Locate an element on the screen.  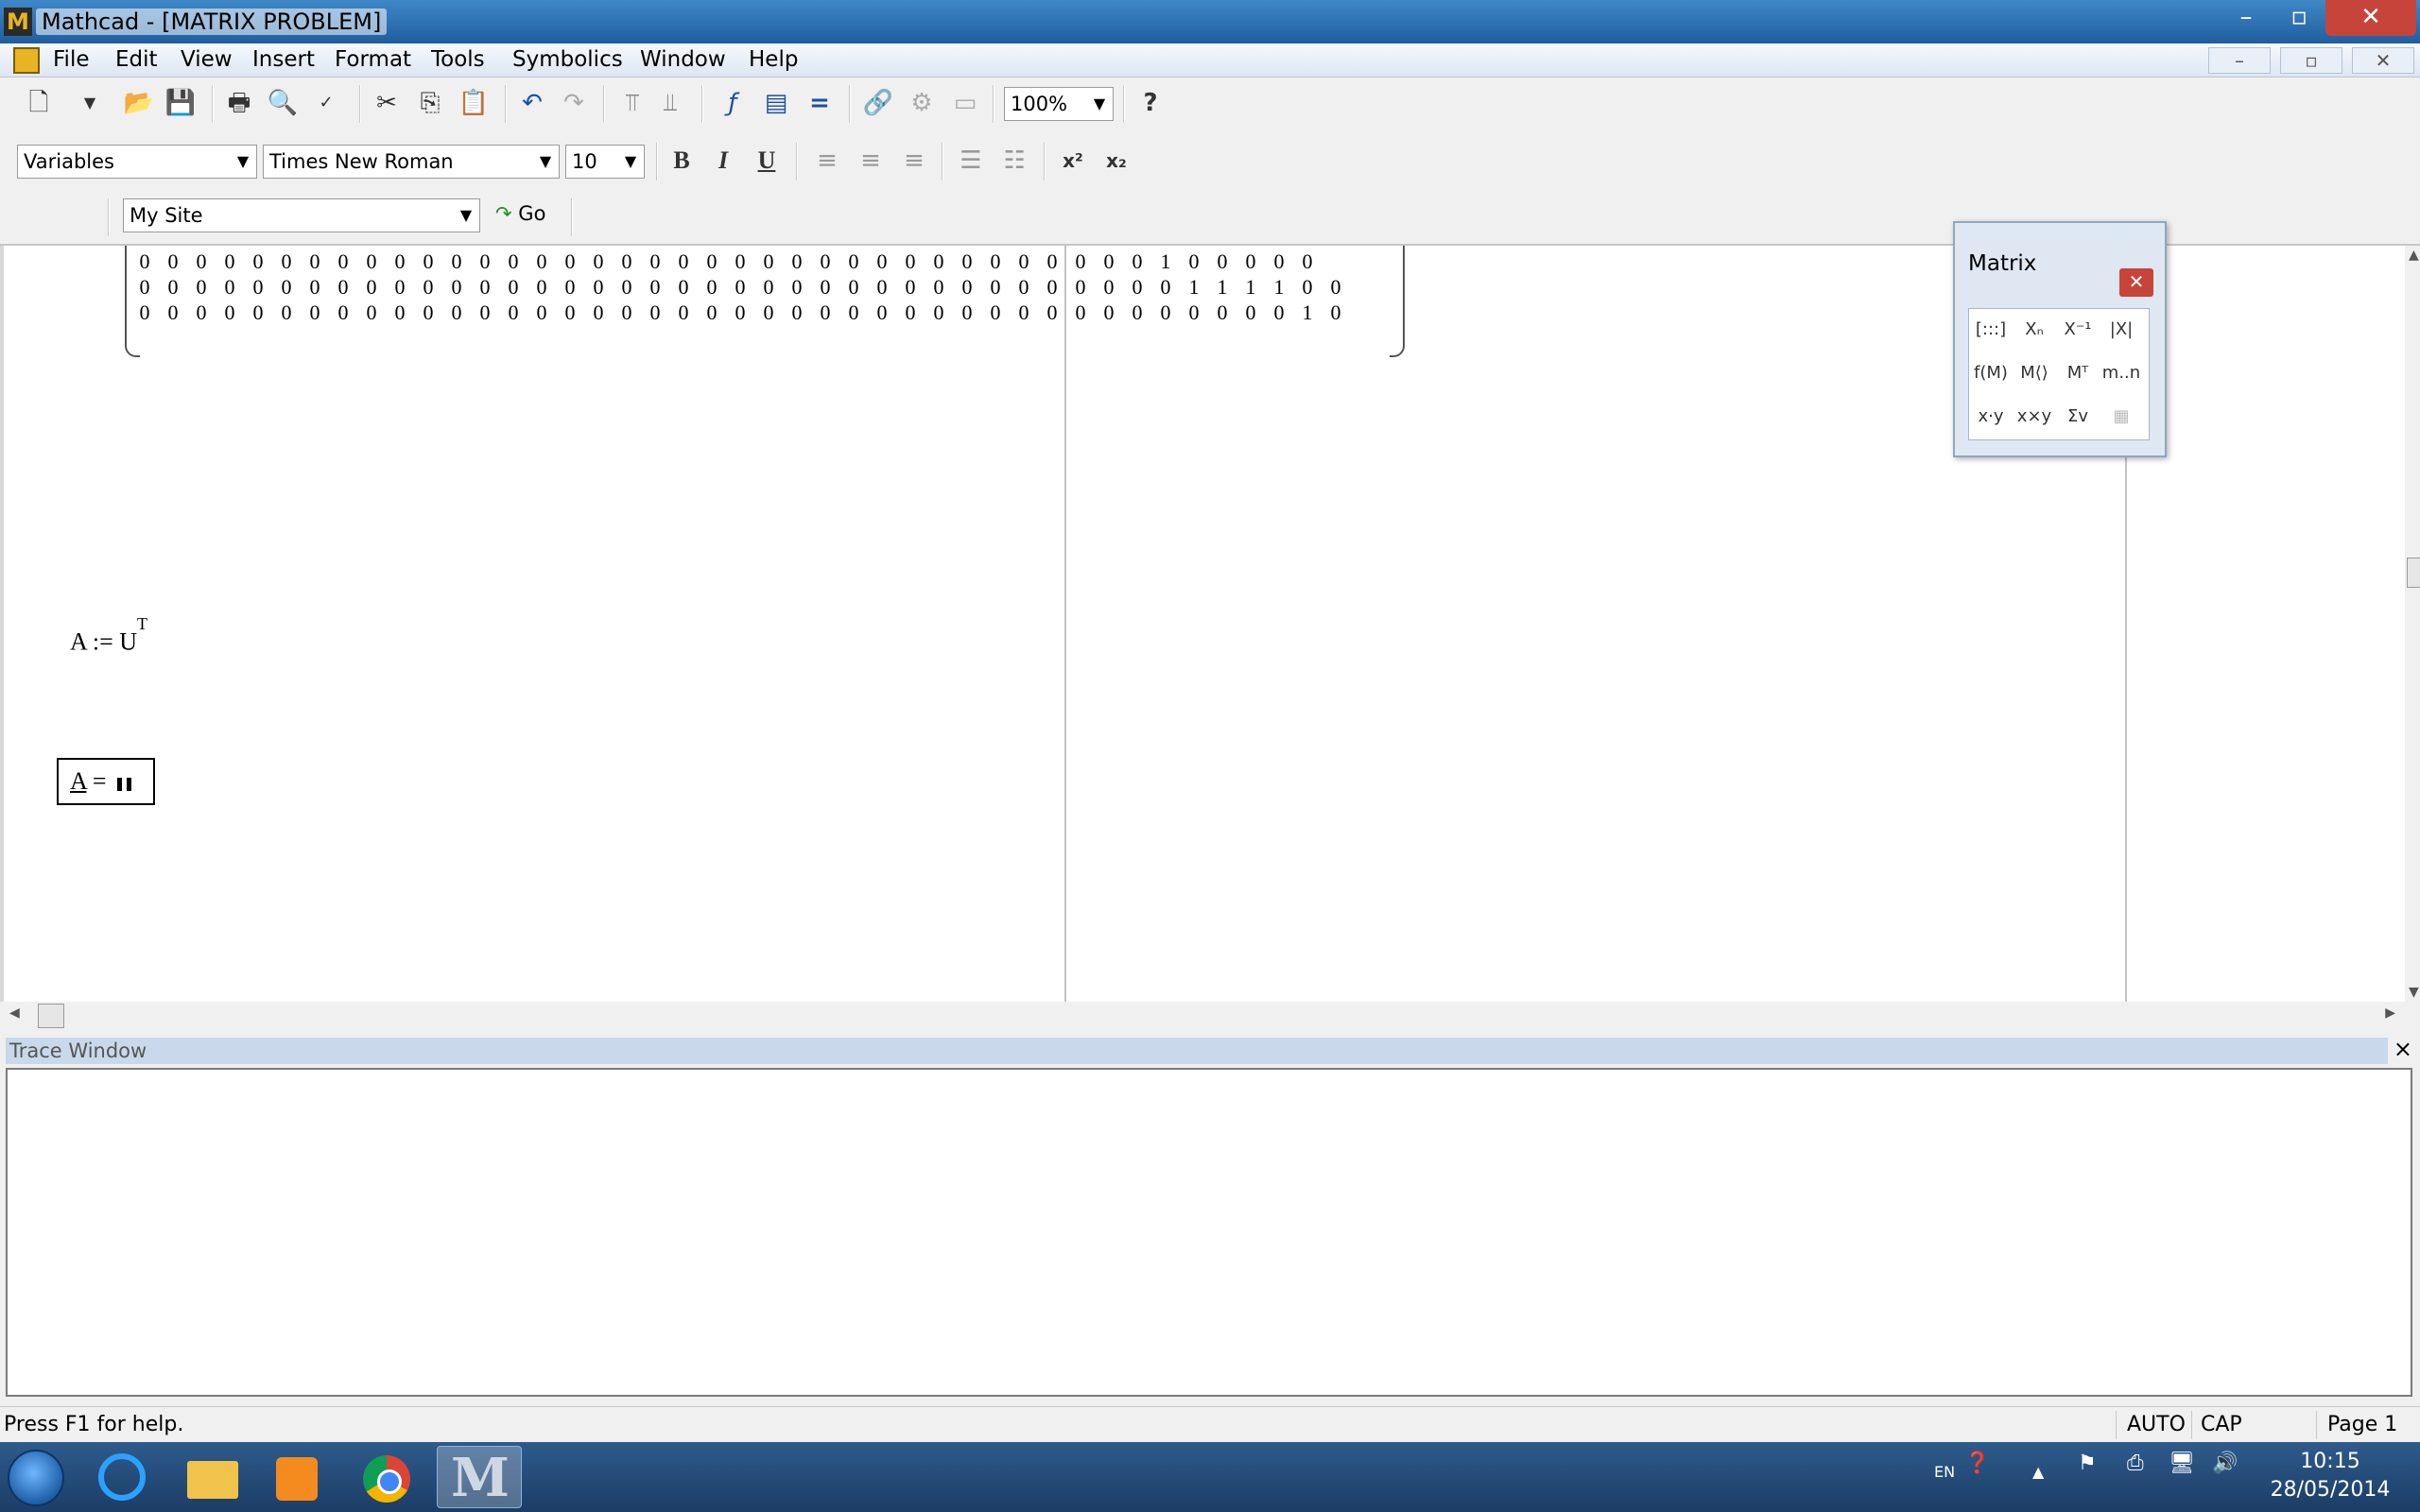
new-dropdown-arrow-icon: ▼ is located at coordinates (90, 103).